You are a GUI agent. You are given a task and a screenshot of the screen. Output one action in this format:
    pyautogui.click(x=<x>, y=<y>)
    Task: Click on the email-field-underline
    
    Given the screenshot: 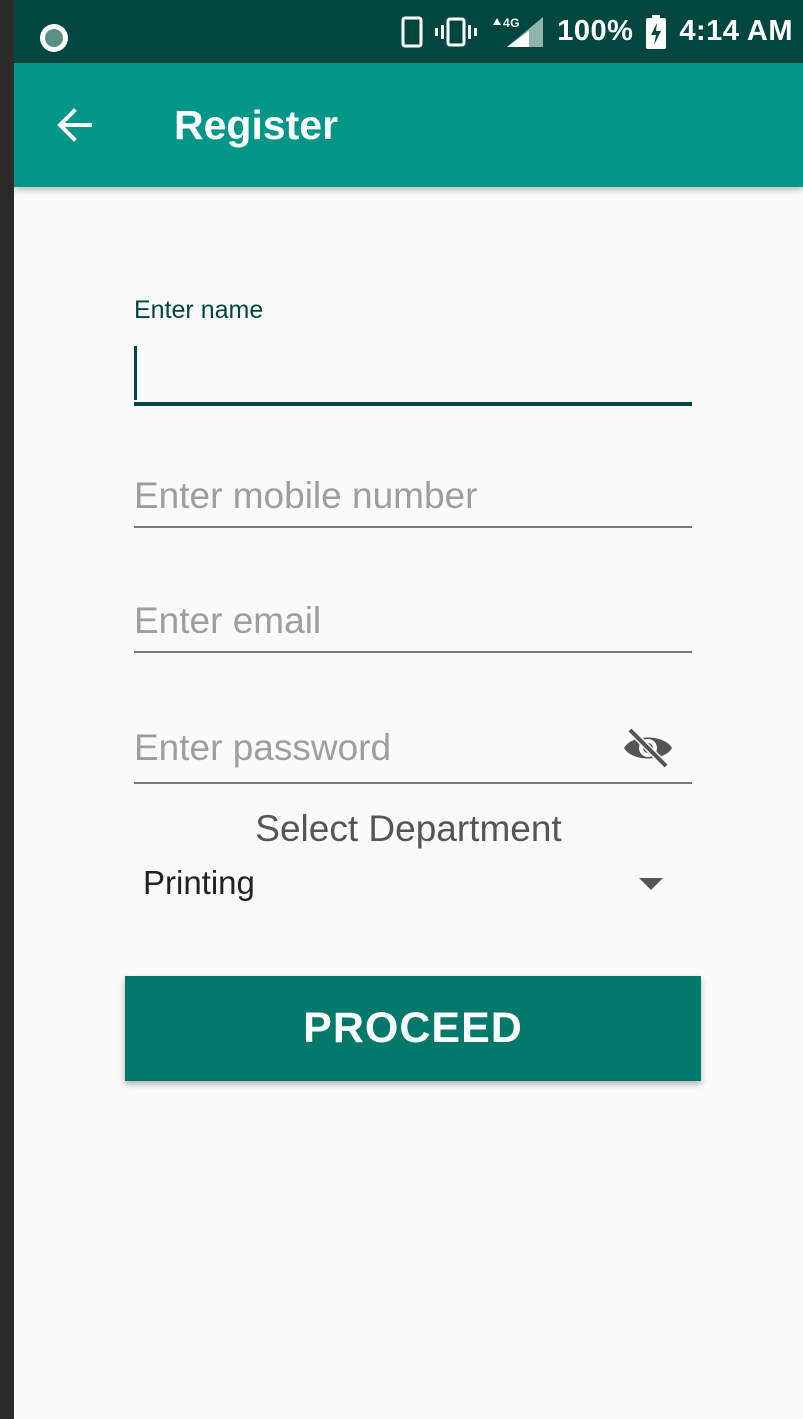 What is the action you would take?
    pyautogui.click(x=413, y=652)
    